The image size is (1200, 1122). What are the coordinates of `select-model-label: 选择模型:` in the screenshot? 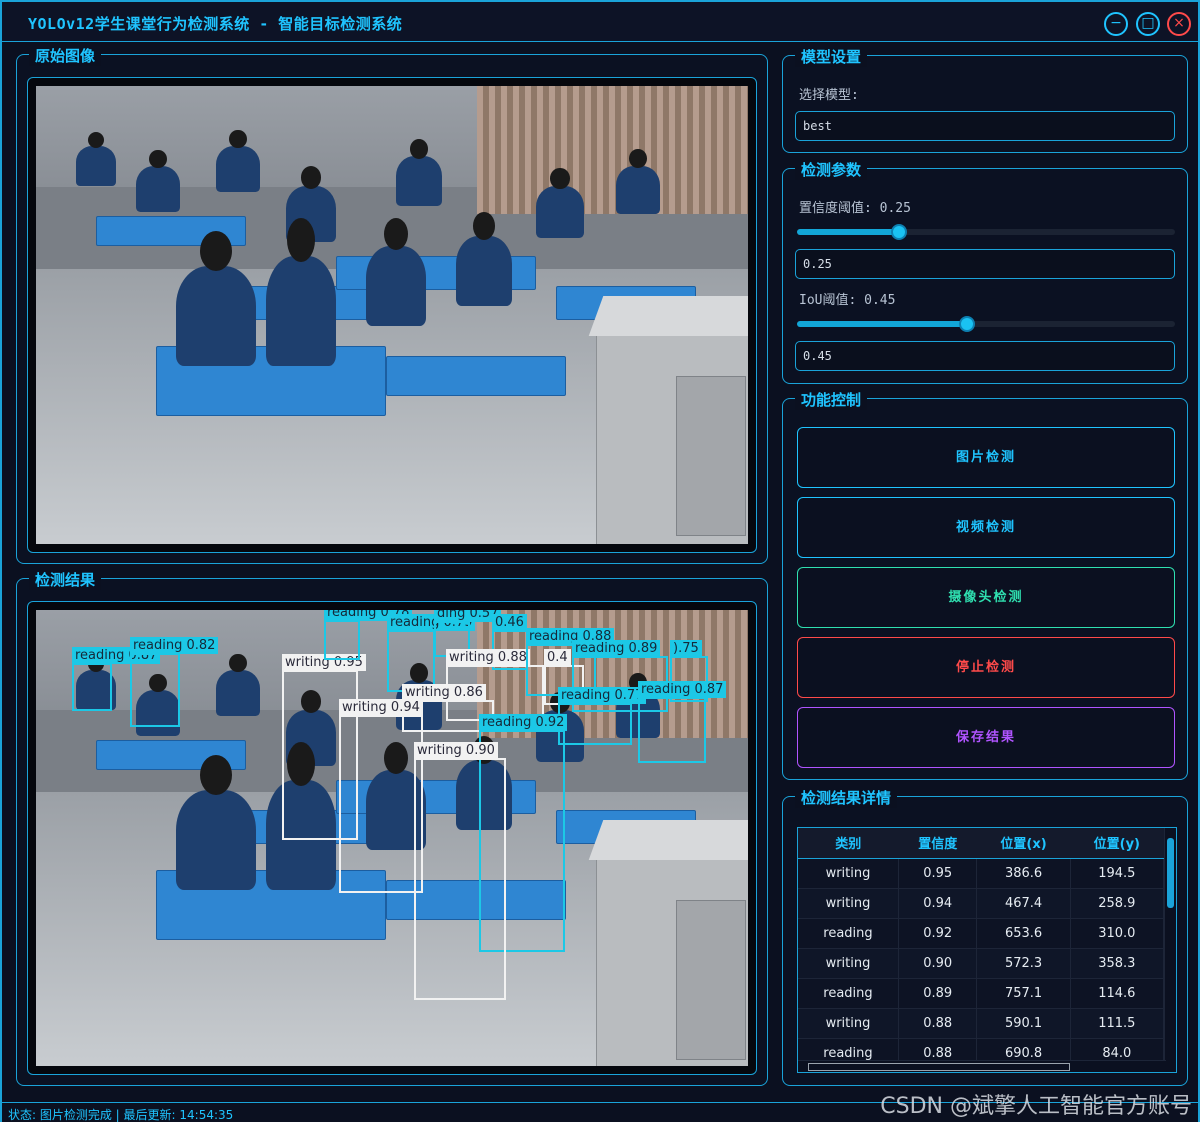 It's located at (829, 95).